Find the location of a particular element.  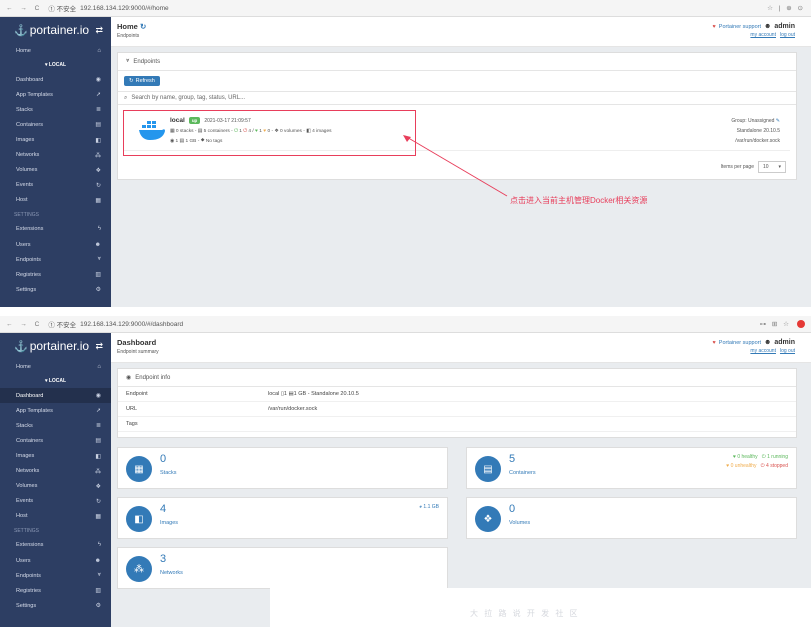

sidebar-item-label: App Templates is located at coordinates (34, 410).